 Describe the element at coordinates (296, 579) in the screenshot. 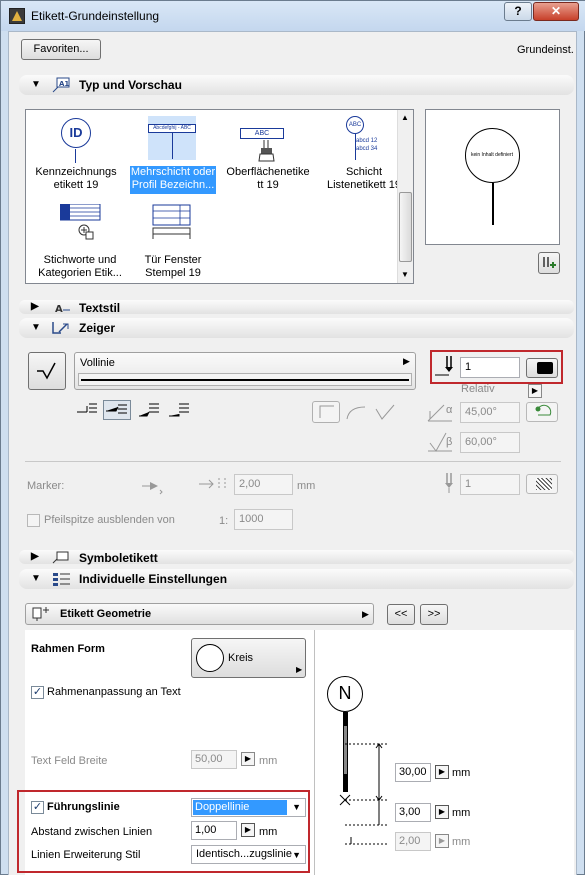

I see `section-header-custom: ▼ Individuelle Einstellungen` at that location.